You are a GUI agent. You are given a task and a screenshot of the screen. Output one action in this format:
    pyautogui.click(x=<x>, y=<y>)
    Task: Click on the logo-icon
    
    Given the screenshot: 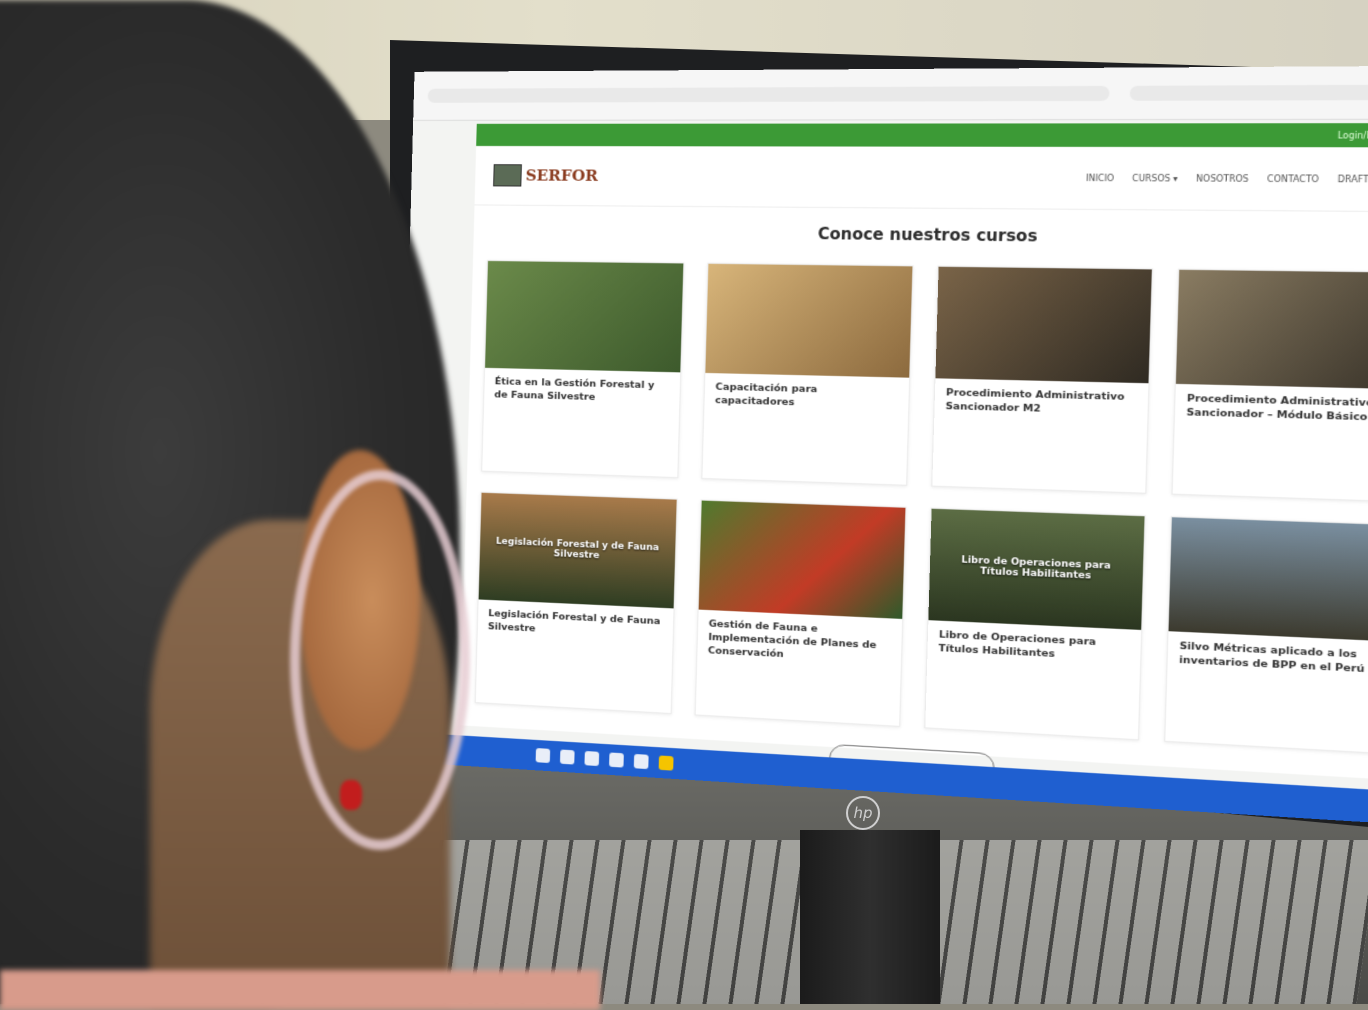 What is the action you would take?
    pyautogui.click(x=507, y=175)
    